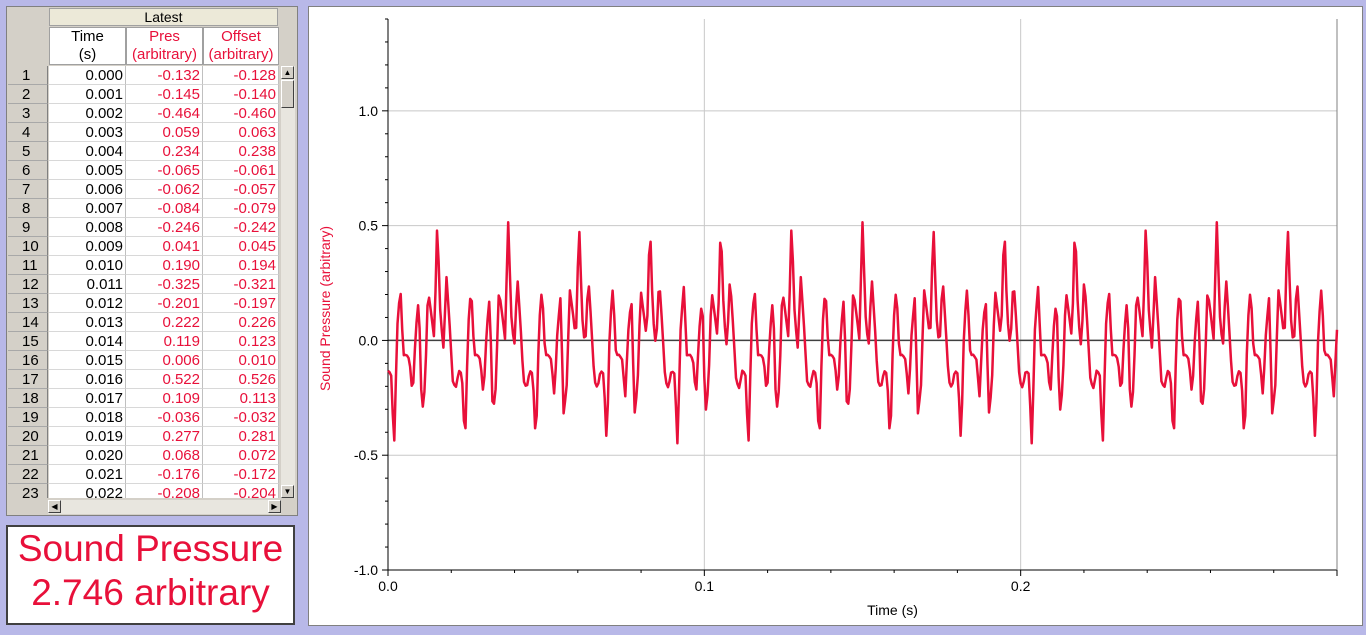 The height and width of the screenshot is (635, 1366). What do you see at coordinates (164, 474) in the screenshot?
I see `cell-pres: -0.176` at bounding box center [164, 474].